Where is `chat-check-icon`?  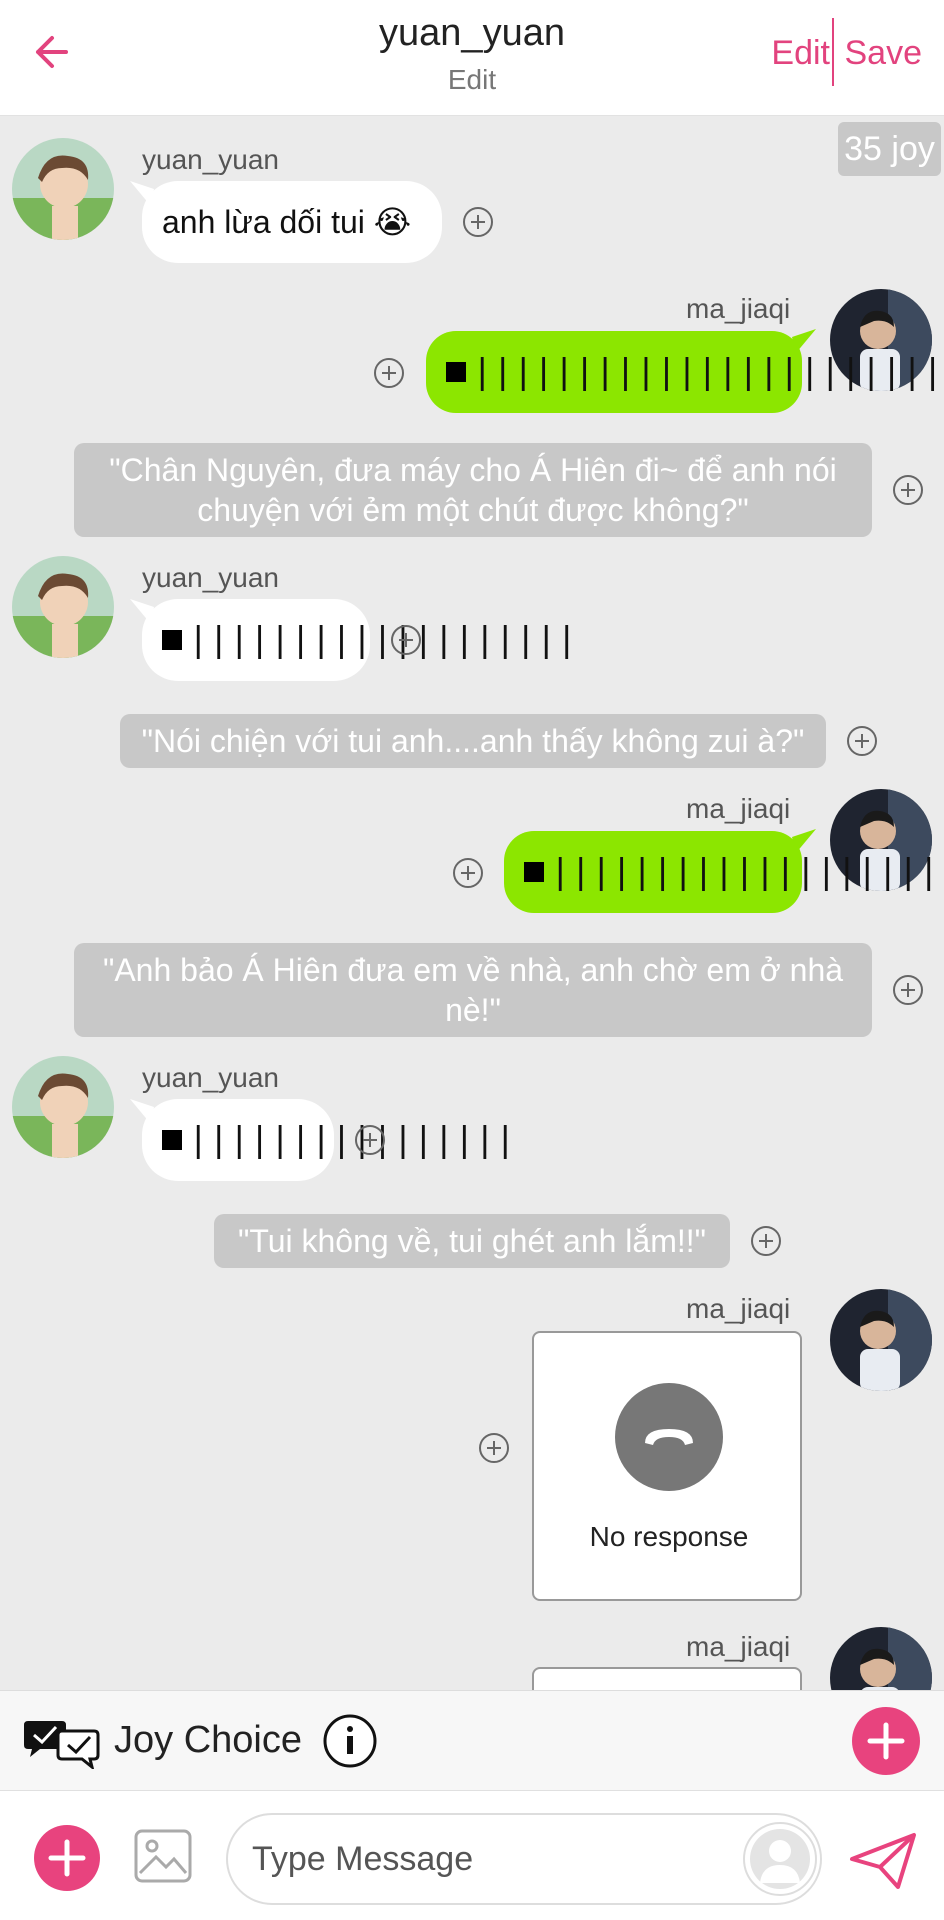 chat-check-icon is located at coordinates (62, 1745).